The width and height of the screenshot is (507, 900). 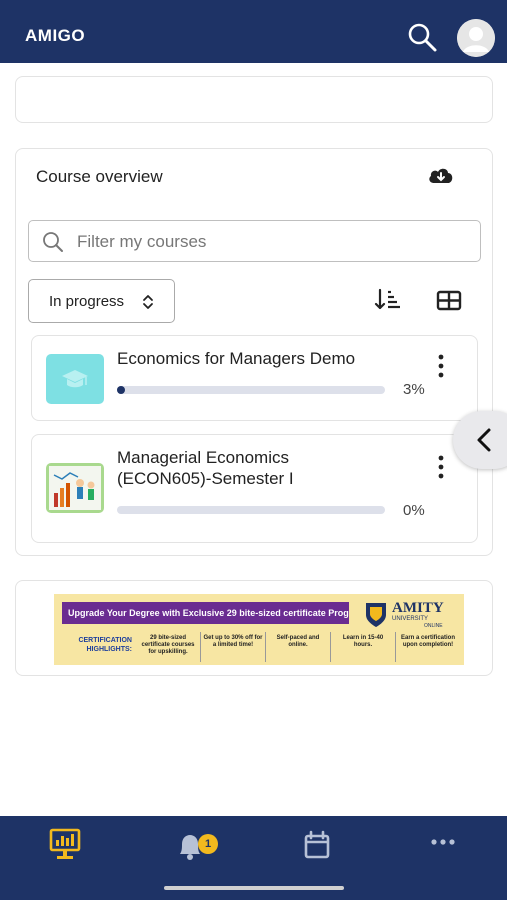 I want to click on top-bar: AMIGO, so click(x=253, y=31).